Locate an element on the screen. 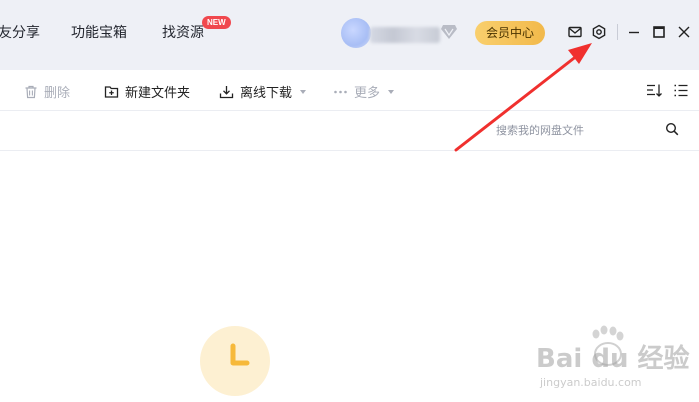 This screenshot has width=699, height=402. nav-item-toolbox: 功能宝箱 is located at coordinates (99, 32).